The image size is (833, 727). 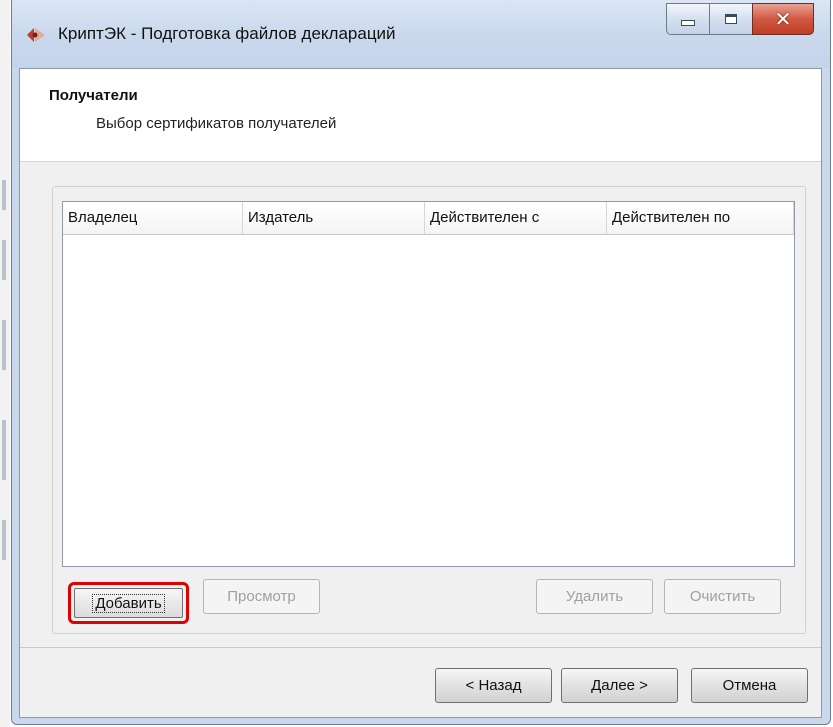 I want to click on app-icon, so click(x=36, y=35).